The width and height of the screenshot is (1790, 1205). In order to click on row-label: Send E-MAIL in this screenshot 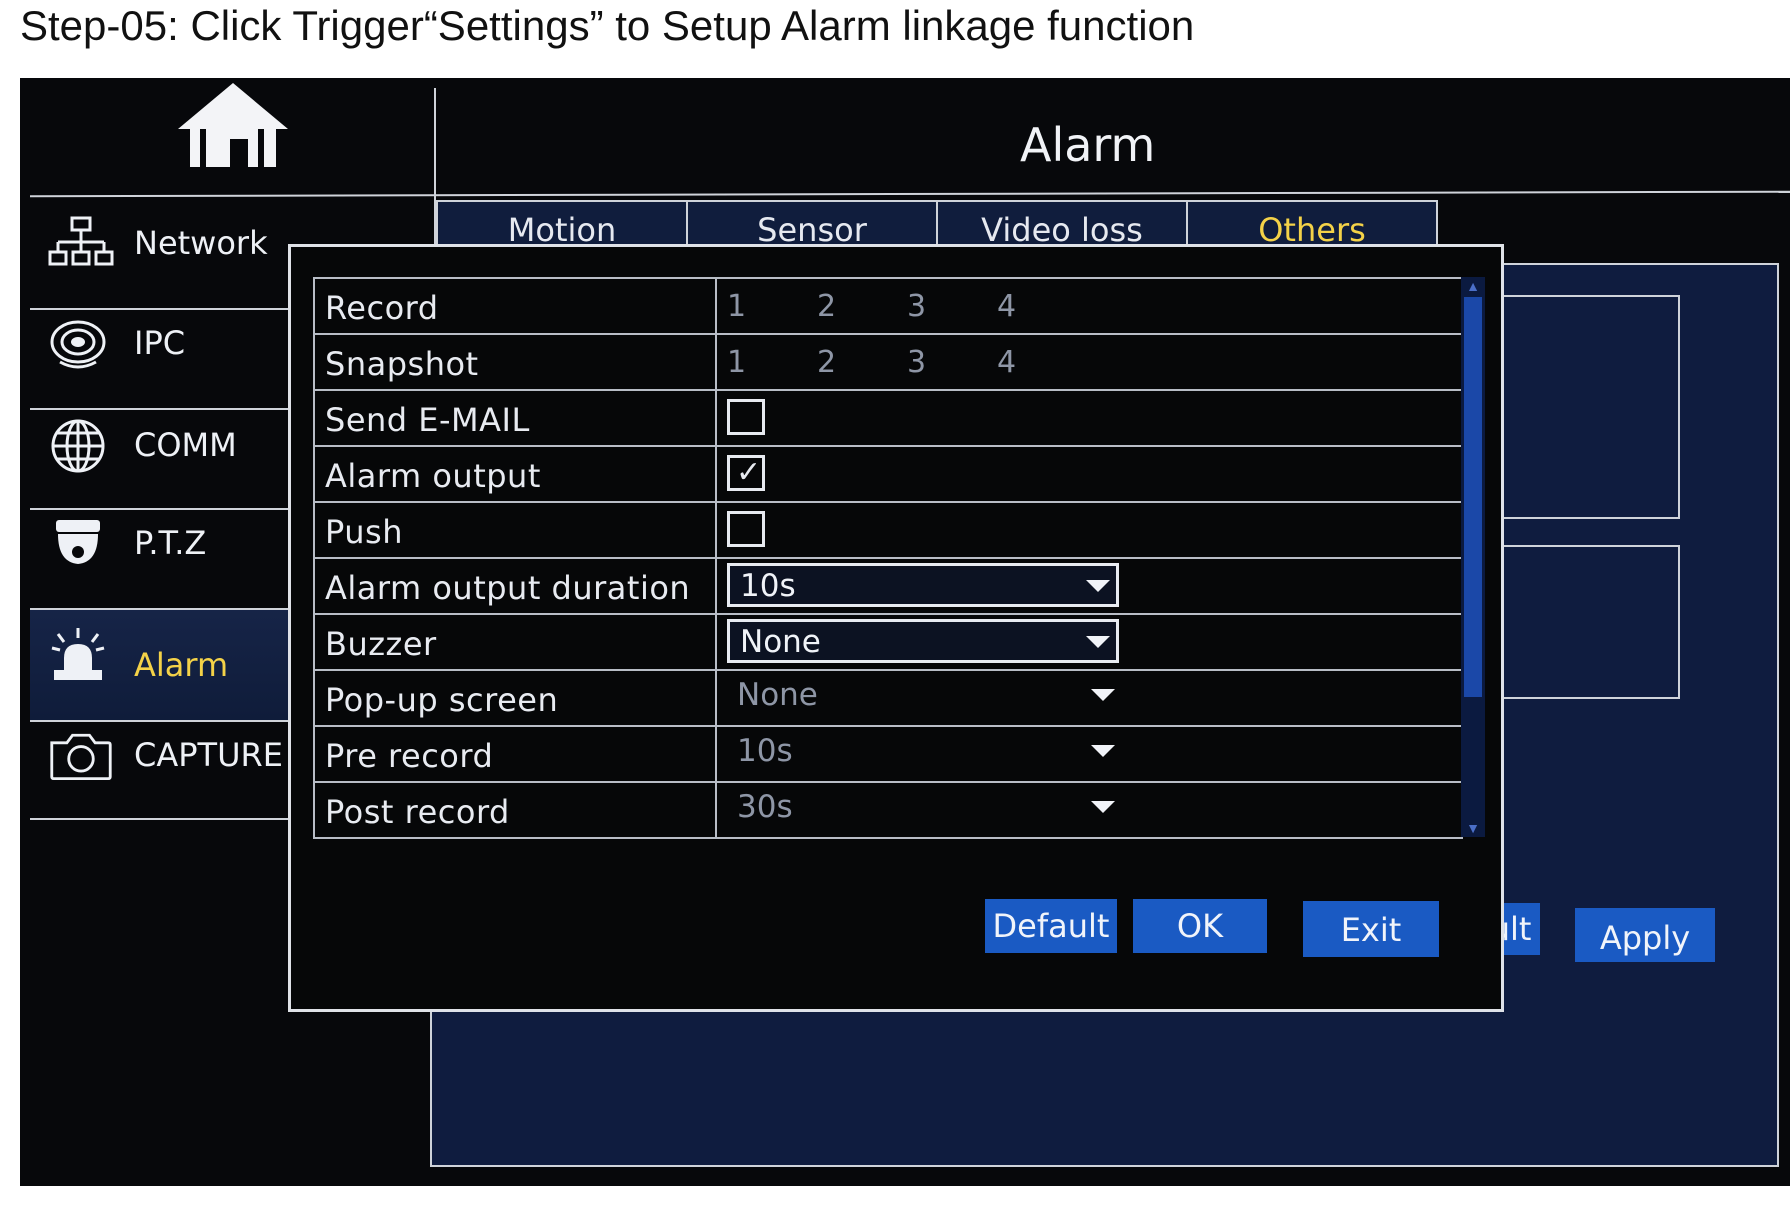, I will do `click(427, 420)`.